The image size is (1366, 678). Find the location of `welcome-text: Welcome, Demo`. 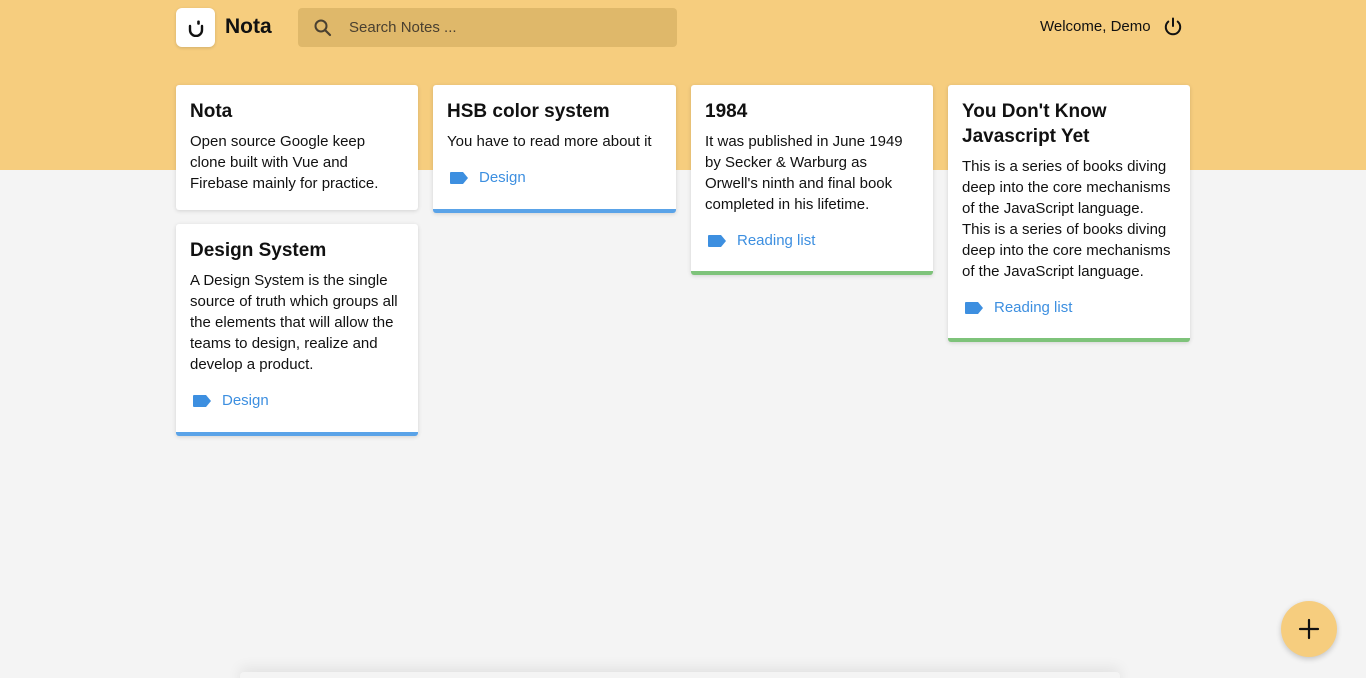

welcome-text: Welcome, Demo is located at coordinates (1095, 26).